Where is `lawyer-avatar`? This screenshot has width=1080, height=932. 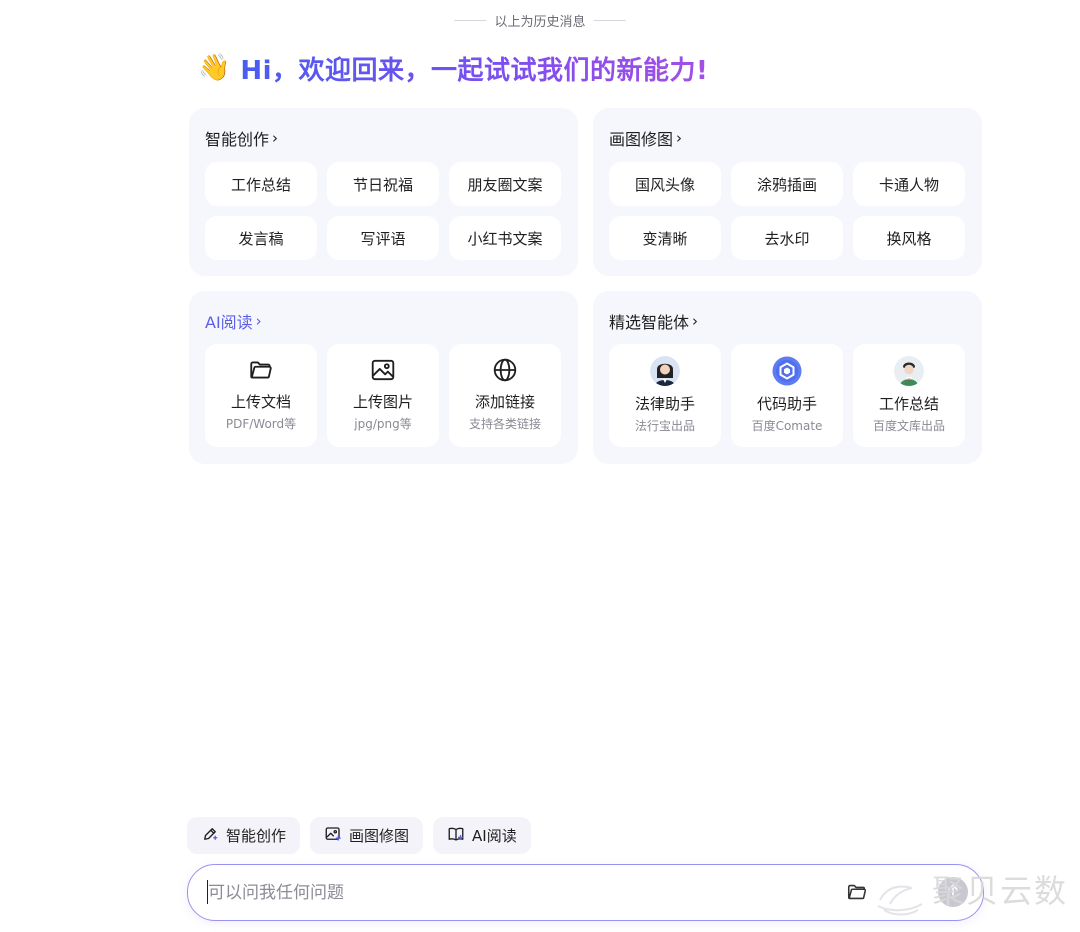
lawyer-avatar is located at coordinates (665, 371).